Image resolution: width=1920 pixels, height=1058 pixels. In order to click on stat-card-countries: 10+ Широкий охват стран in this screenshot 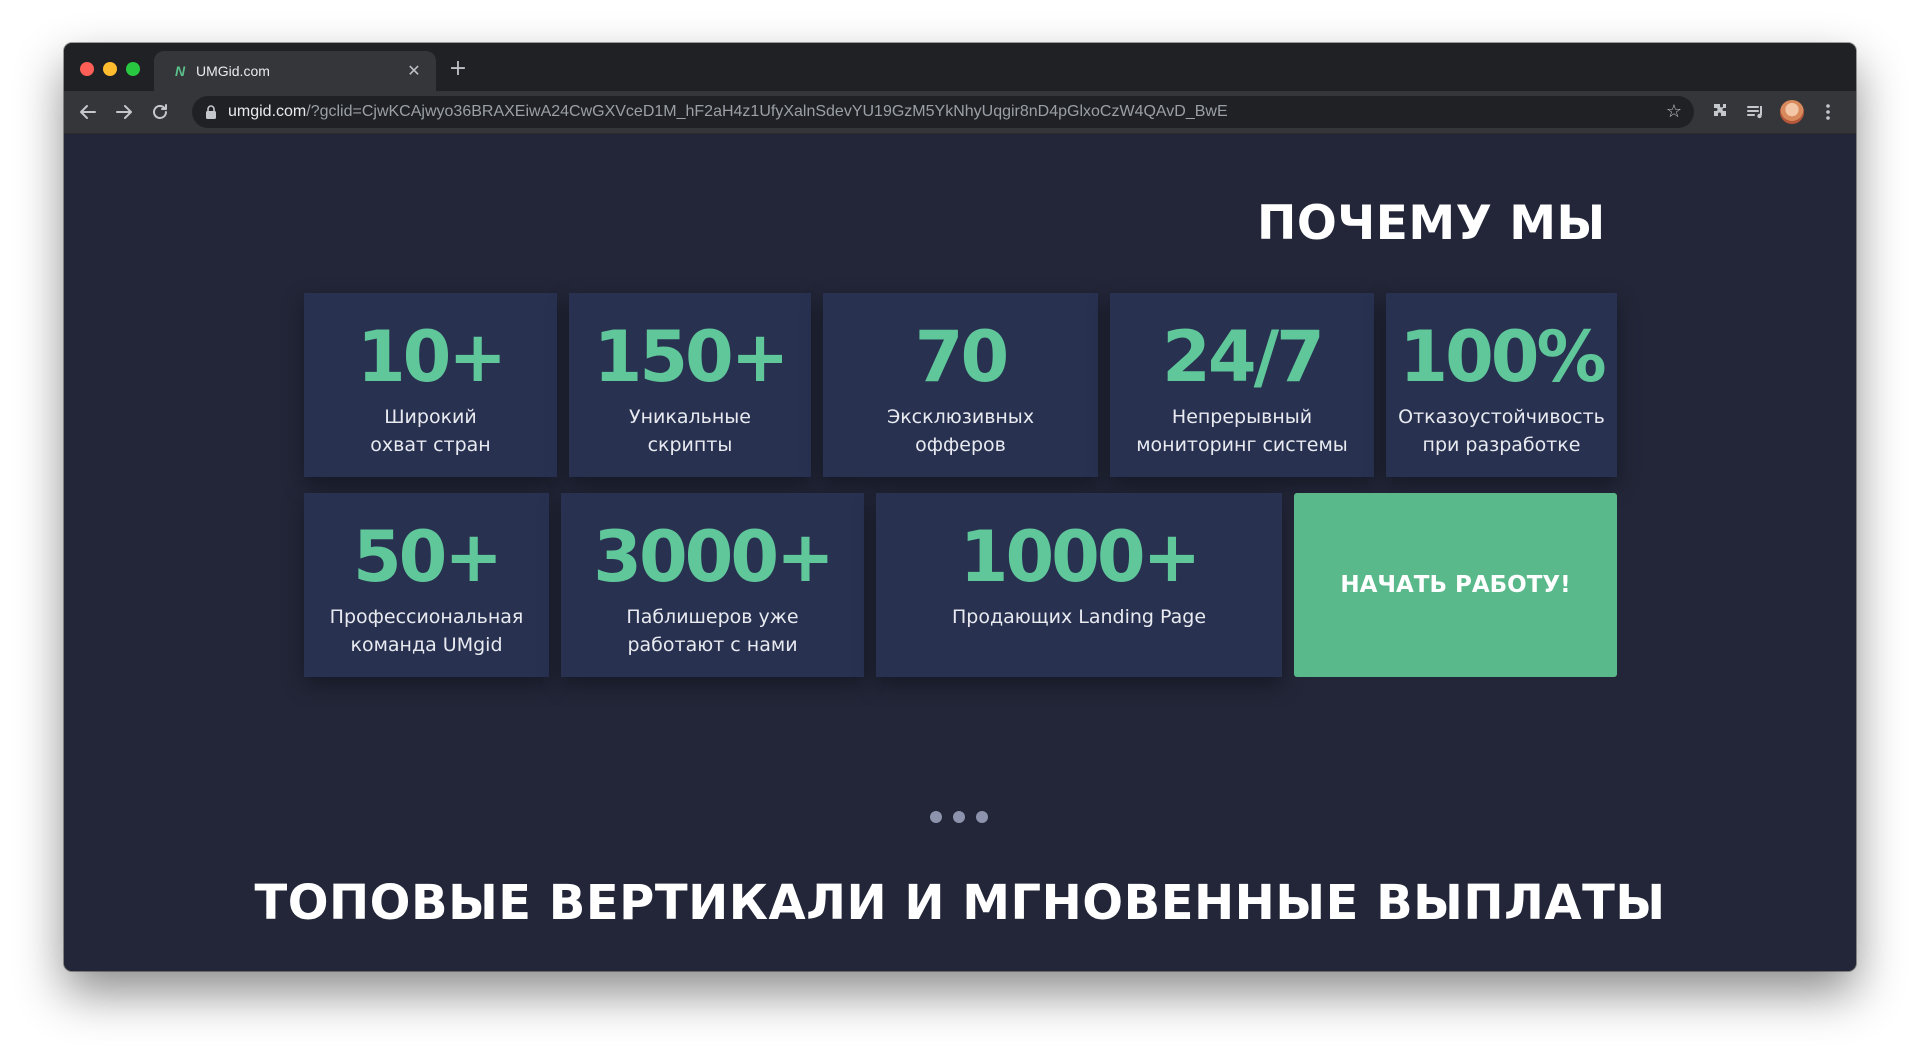, I will do `click(430, 385)`.